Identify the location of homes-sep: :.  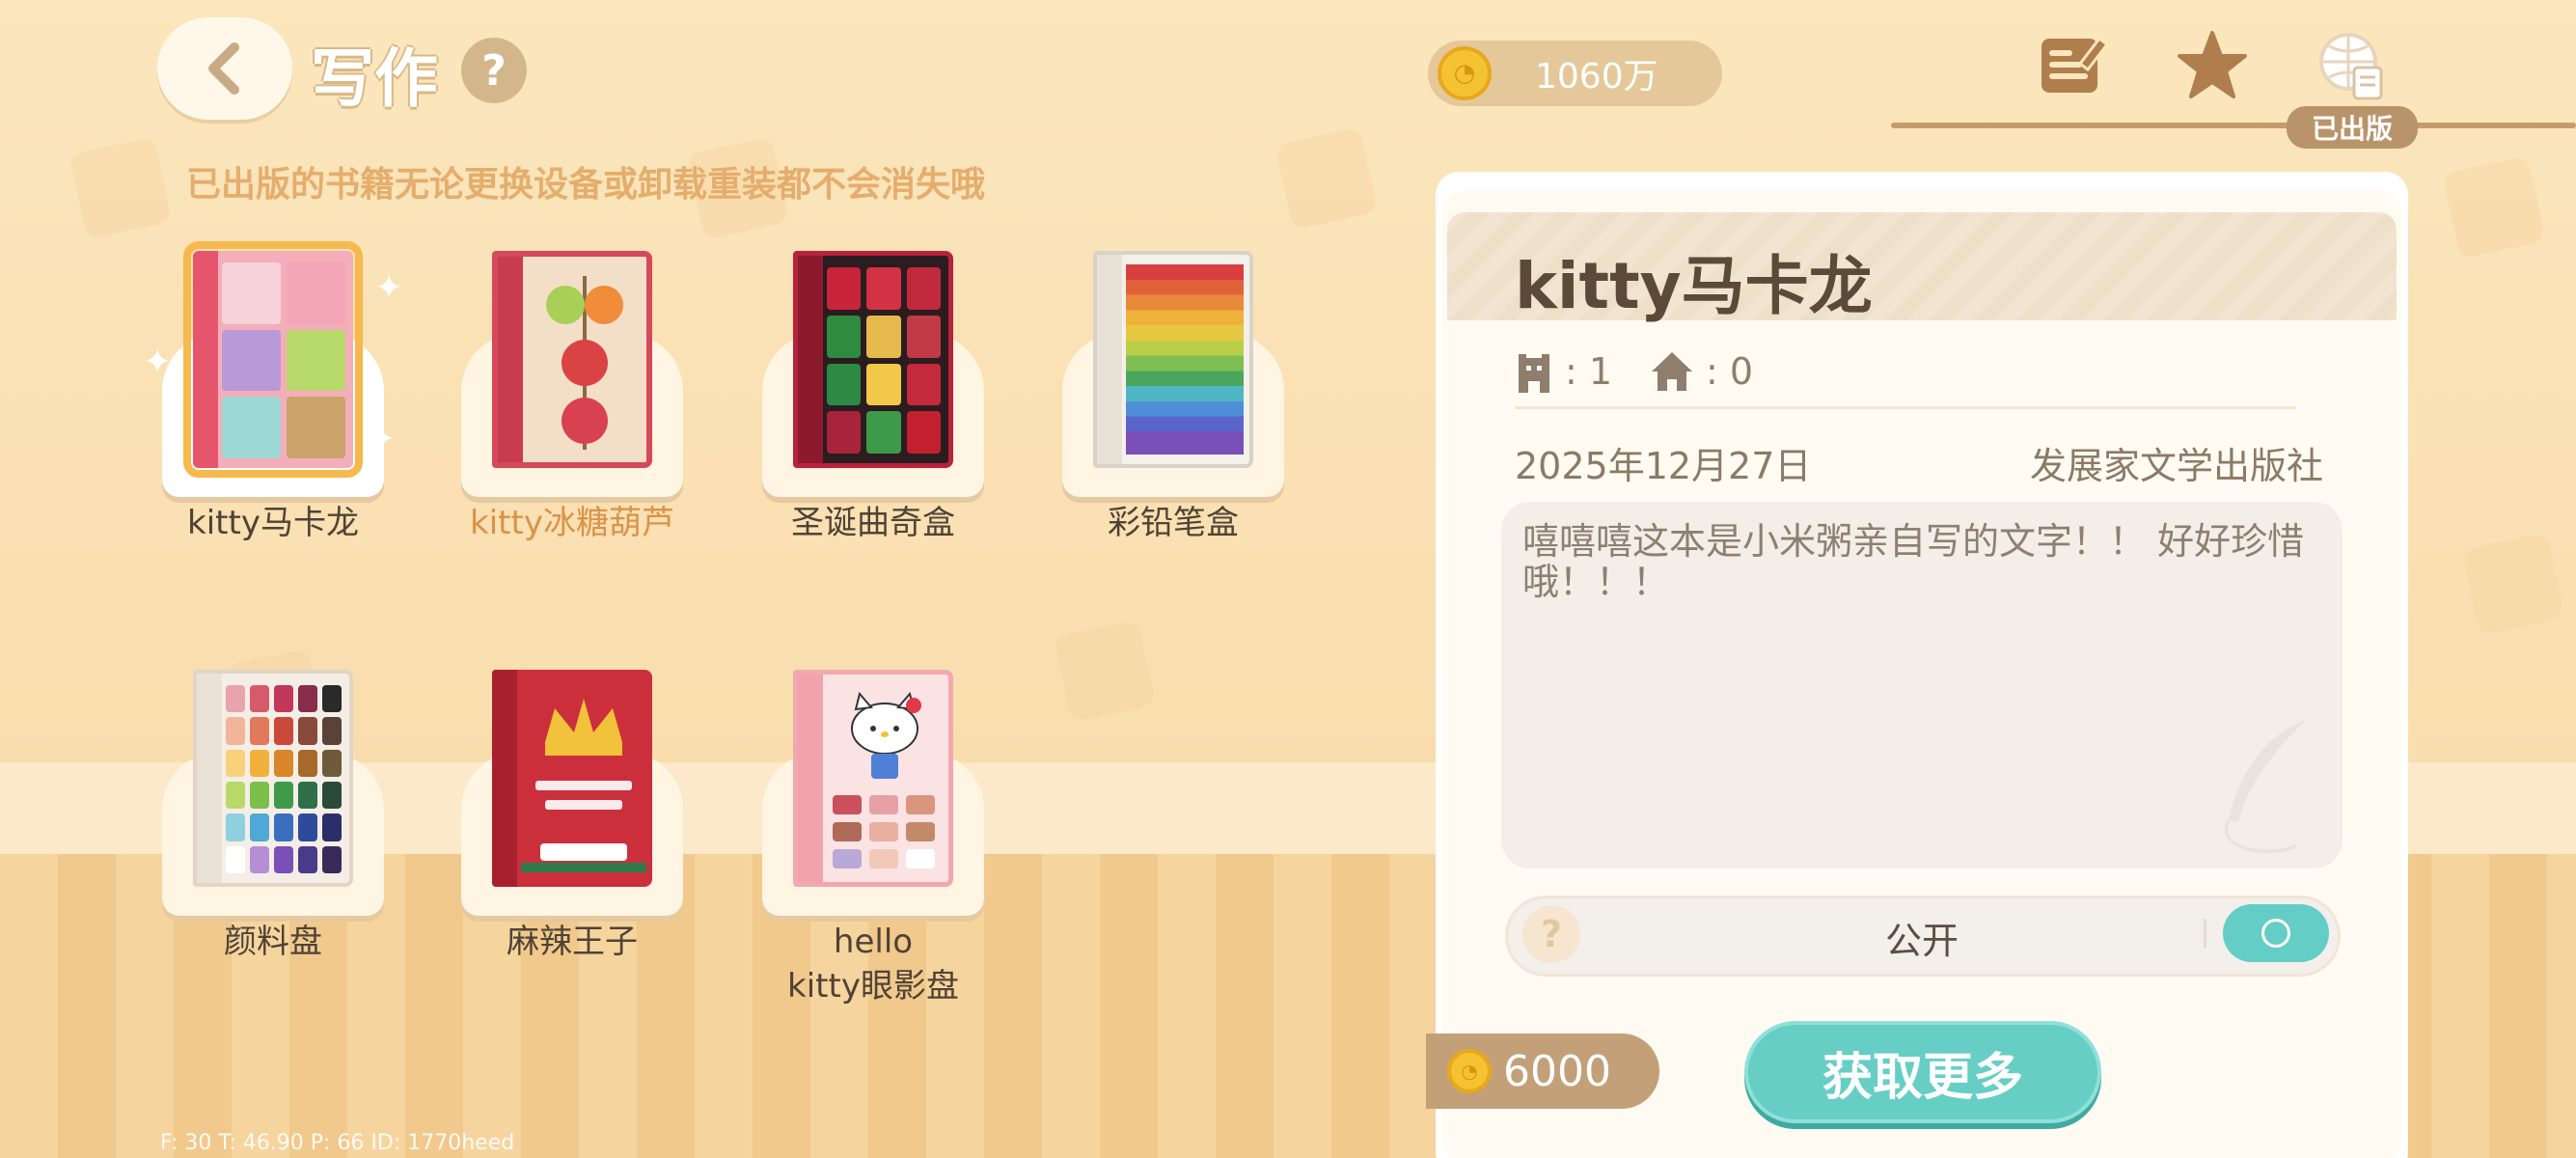
(1712, 371).